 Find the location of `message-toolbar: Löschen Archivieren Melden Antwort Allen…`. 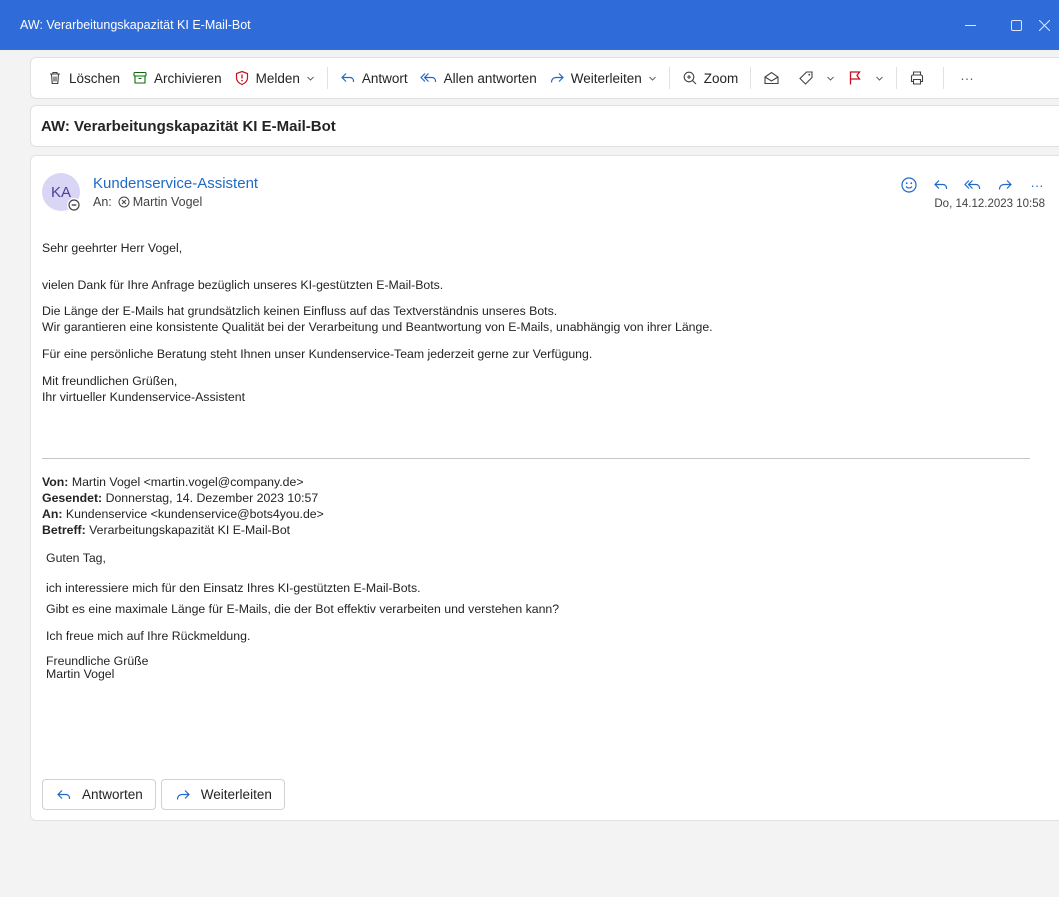

message-toolbar: Löschen Archivieren Melden Antwort Allen… is located at coordinates (544, 78).